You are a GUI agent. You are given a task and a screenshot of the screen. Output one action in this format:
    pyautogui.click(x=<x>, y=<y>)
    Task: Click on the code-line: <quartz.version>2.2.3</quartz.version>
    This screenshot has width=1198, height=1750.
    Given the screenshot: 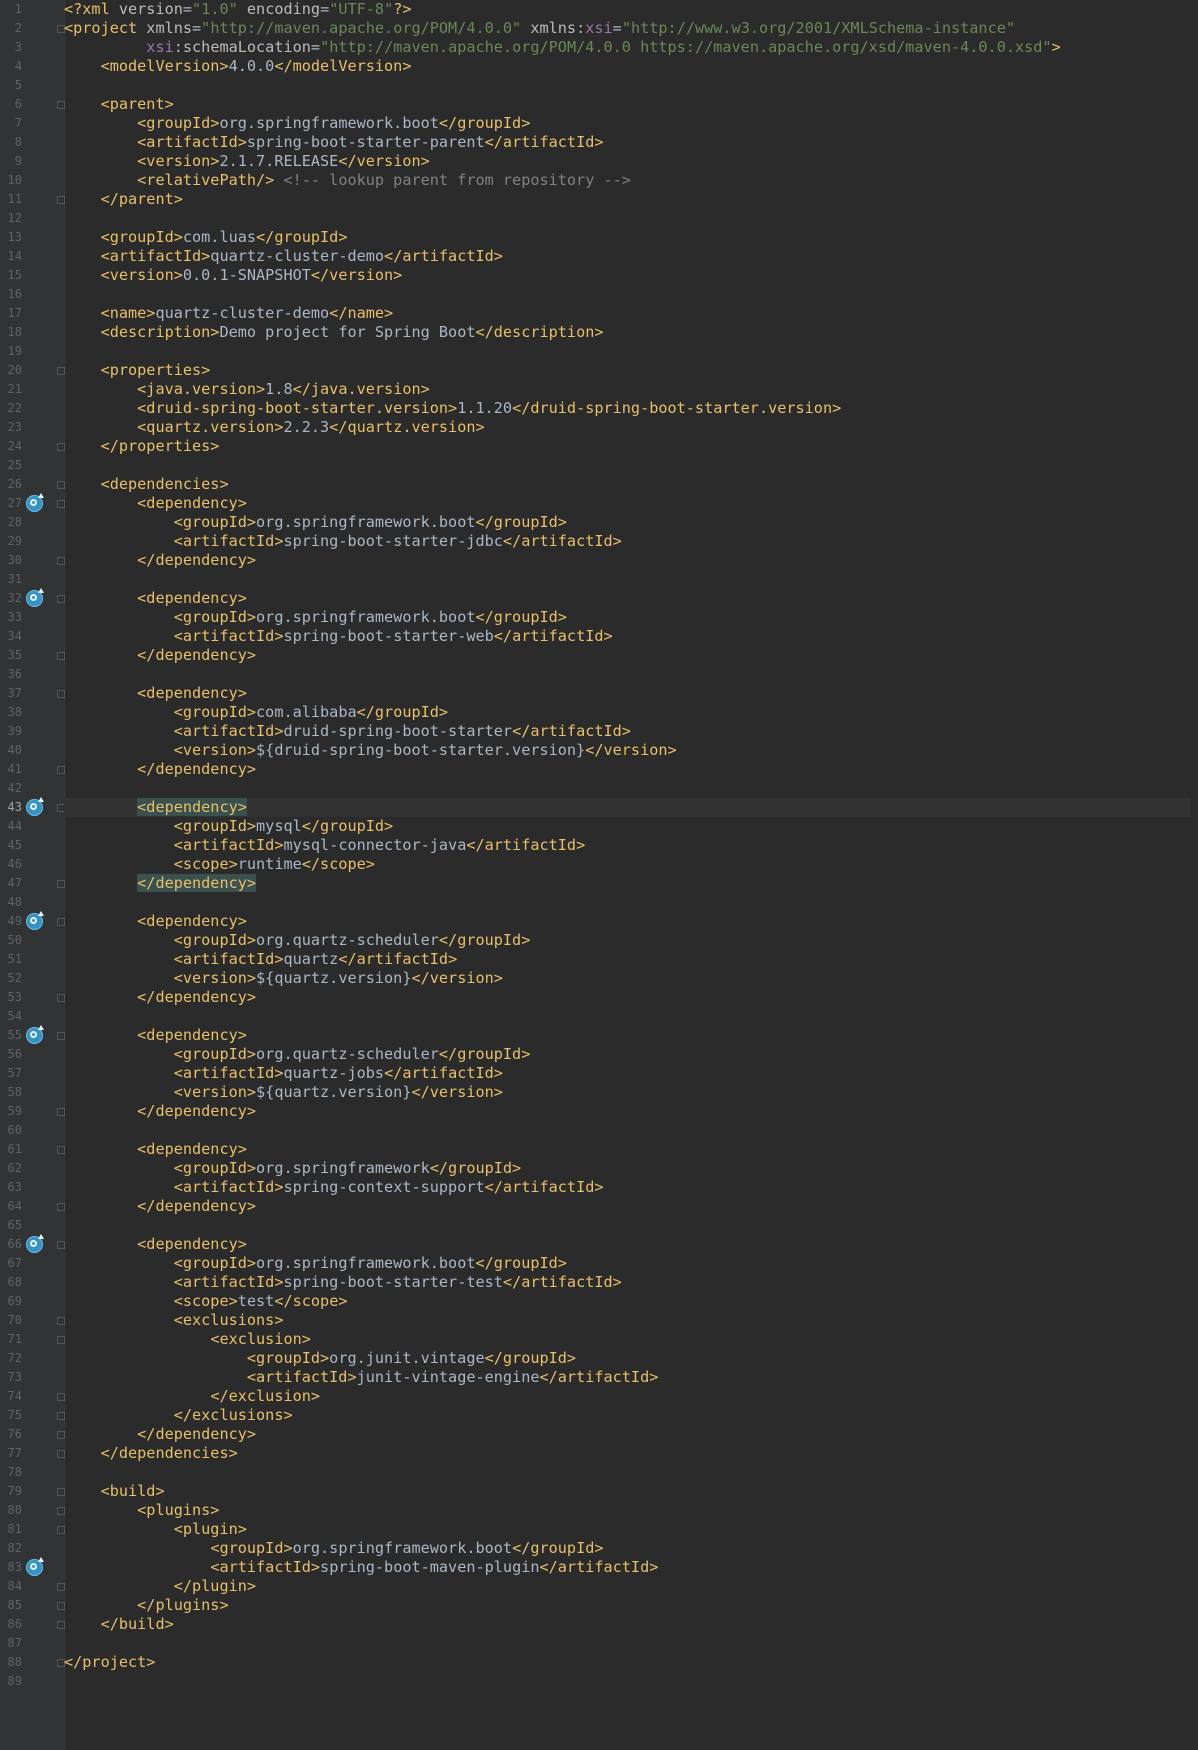 What is the action you would take?
    pyautogui.click(x=631, y=427)
    